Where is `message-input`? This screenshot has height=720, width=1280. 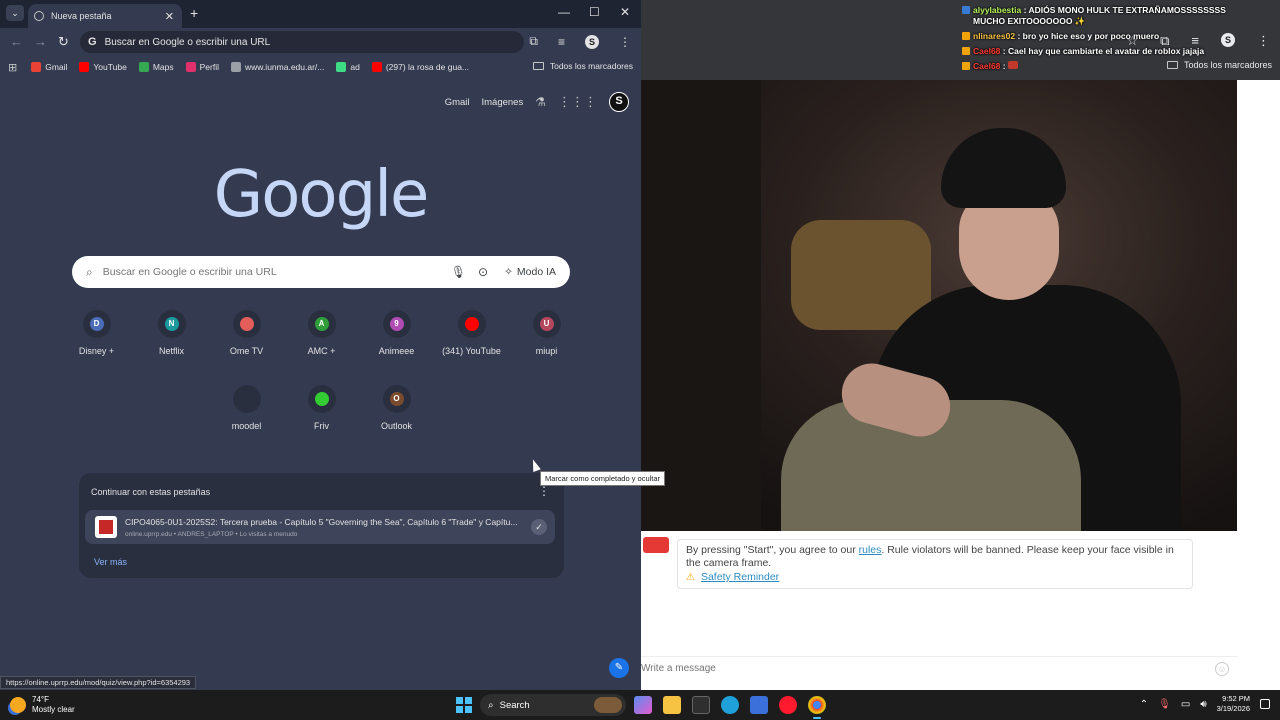 message-input is located at coordinates (921, 668).